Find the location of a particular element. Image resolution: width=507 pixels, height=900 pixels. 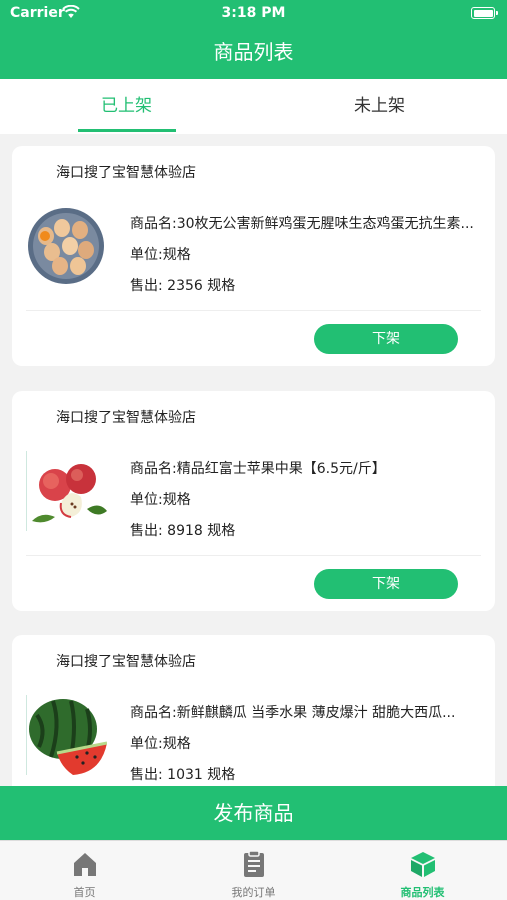

tabbar-item-products: 商品列表 is located at coordinates (422, 870).